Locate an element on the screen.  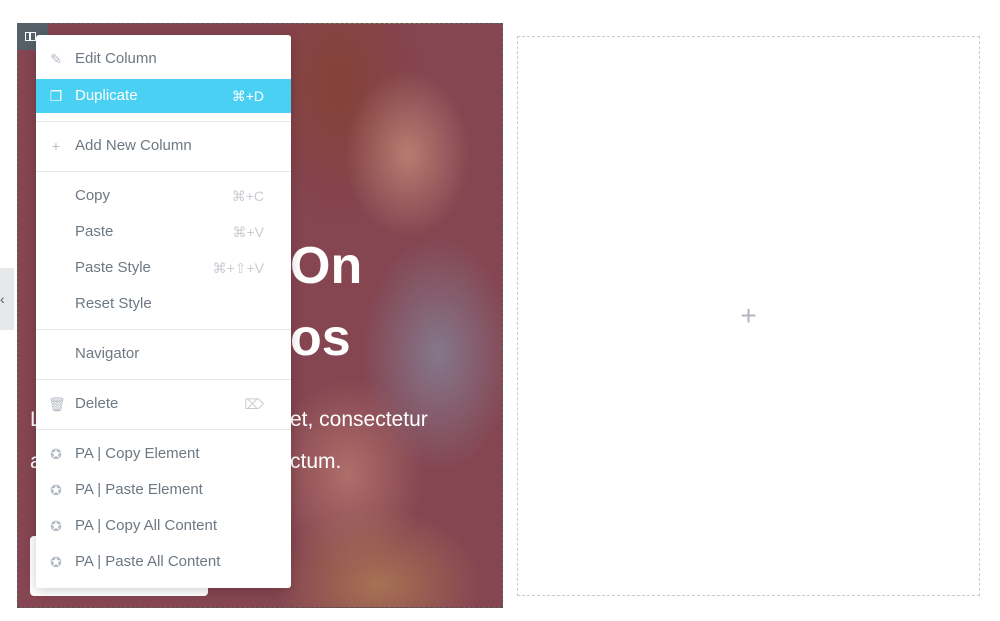
menu-item-label: Paste is located at coordinates (94, 231).